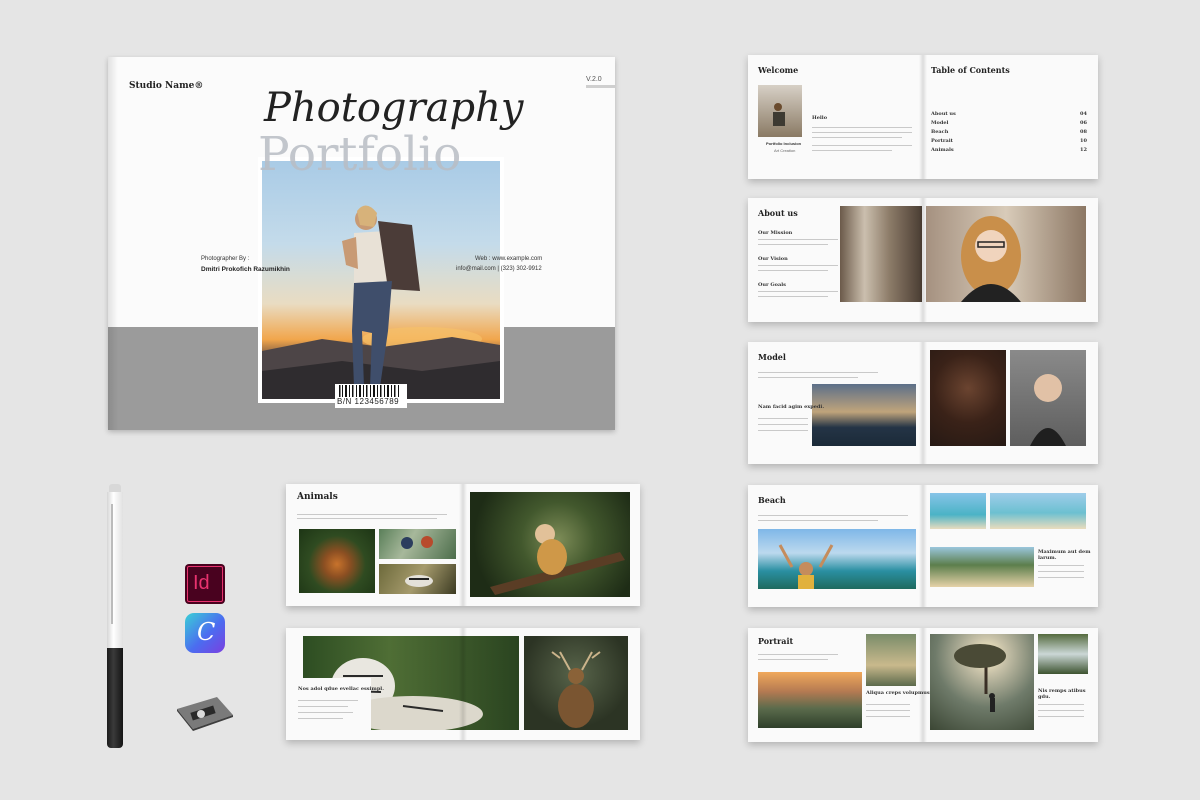  Describe the element at coordinates (773, 259) in the screenshot. I see `about-vision: Our Vision` at that location.